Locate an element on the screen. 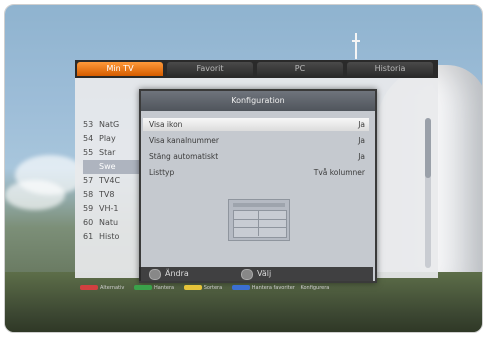 This screenshot has width=487, height=337. tab-historia: Historia is located at coordinates (390, 69).